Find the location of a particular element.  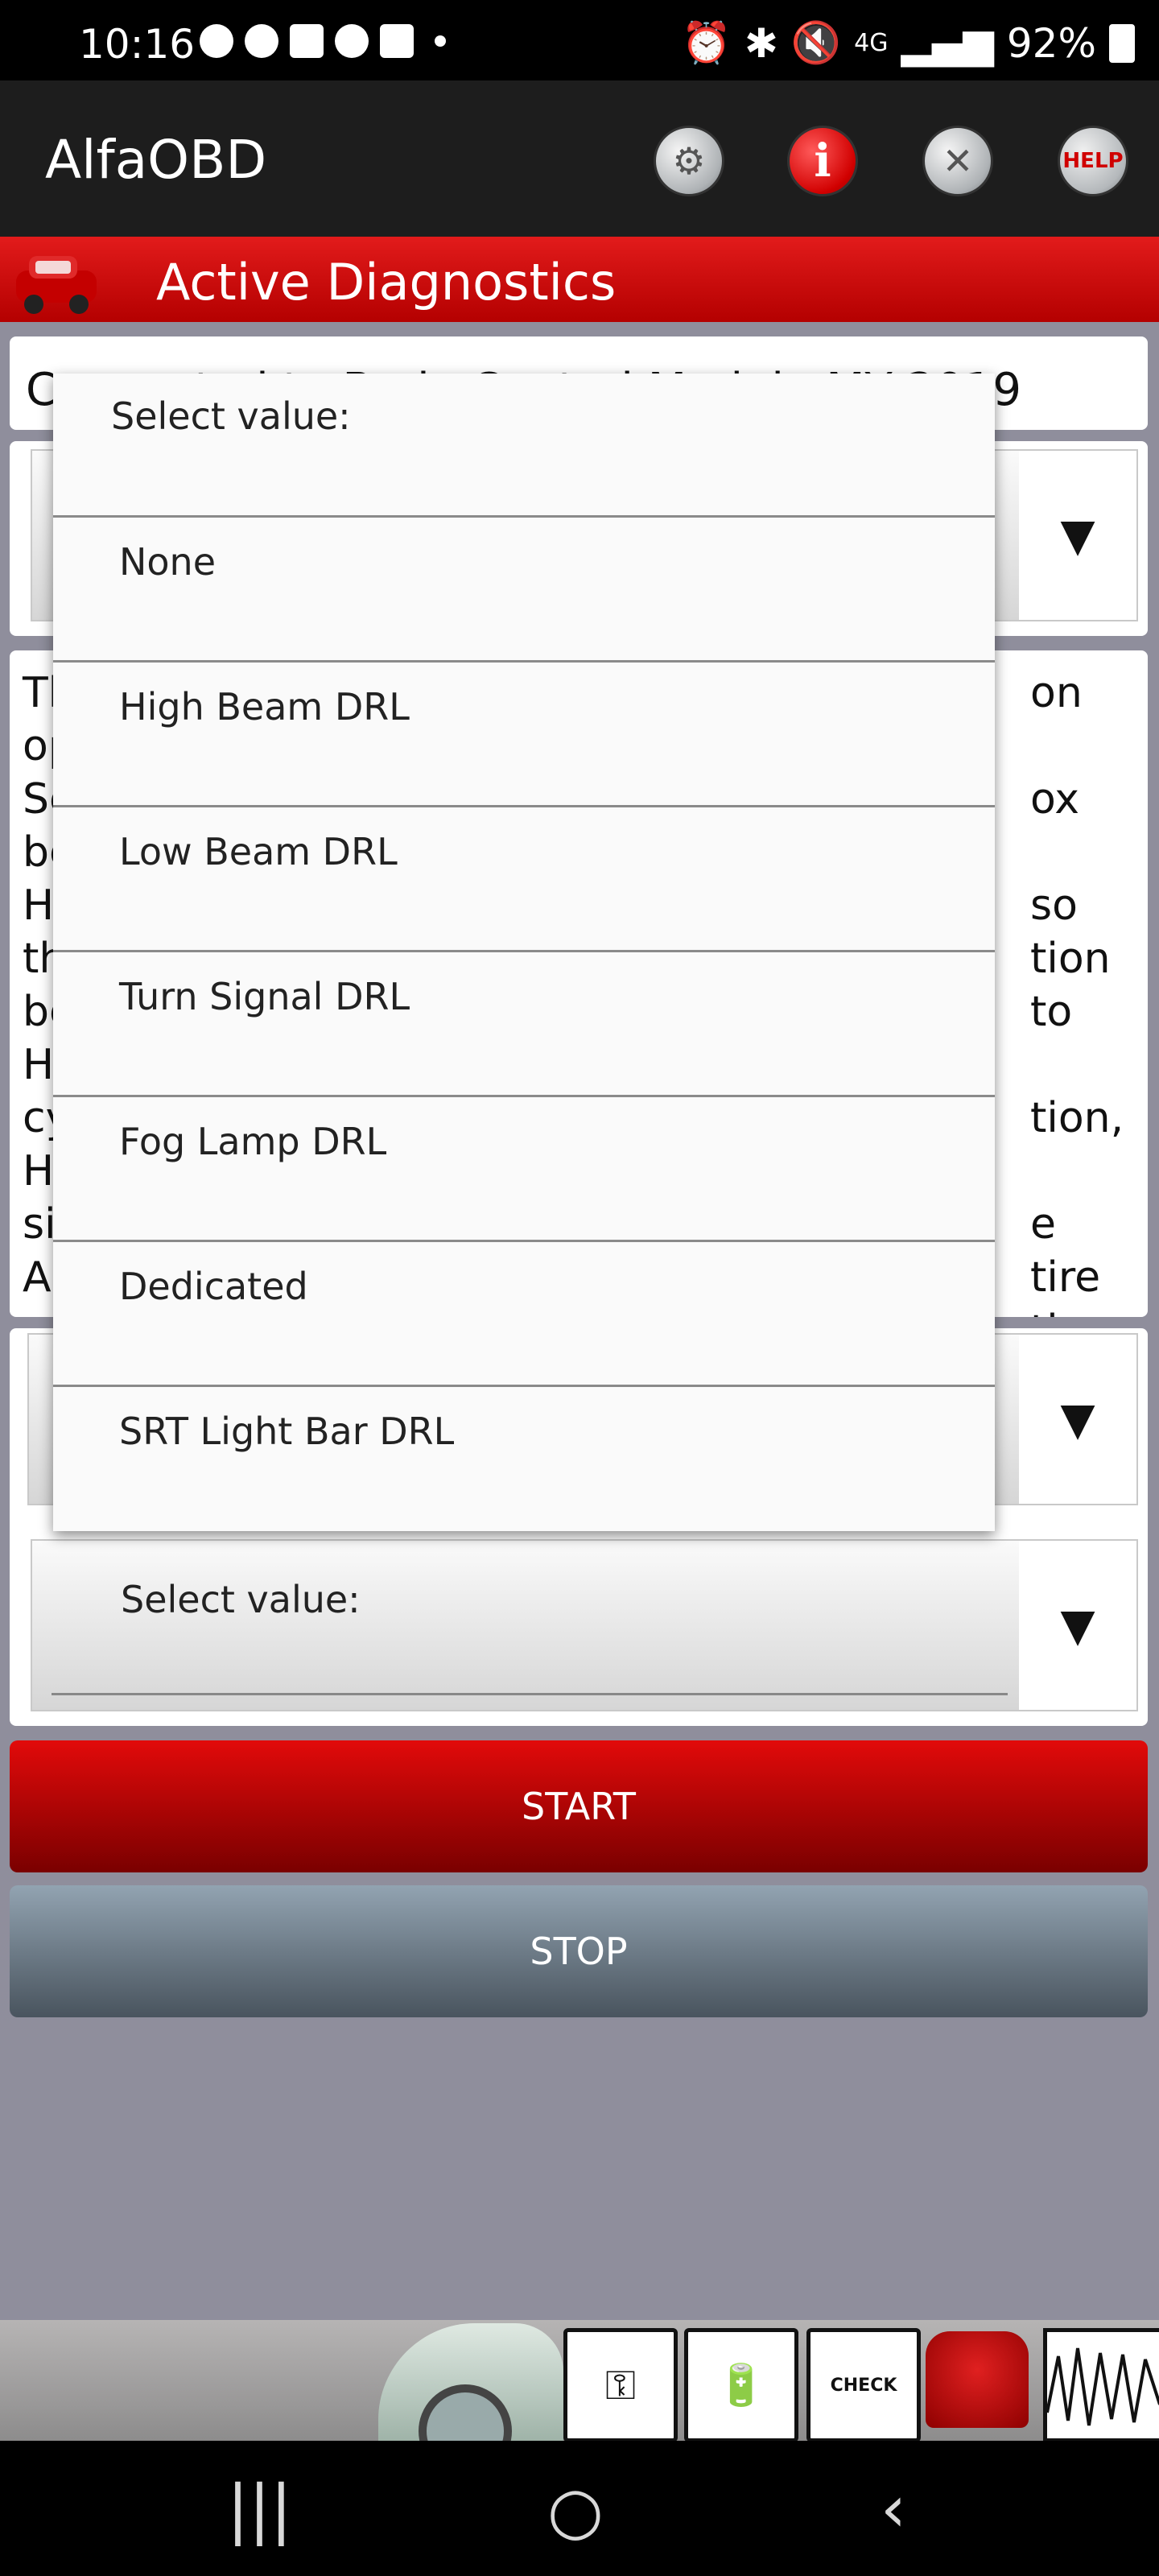

status-bar: 10:16 ⏰ ✱ 🔇 4G ▂▄▆ 92% is located at coordinates (579, 40).